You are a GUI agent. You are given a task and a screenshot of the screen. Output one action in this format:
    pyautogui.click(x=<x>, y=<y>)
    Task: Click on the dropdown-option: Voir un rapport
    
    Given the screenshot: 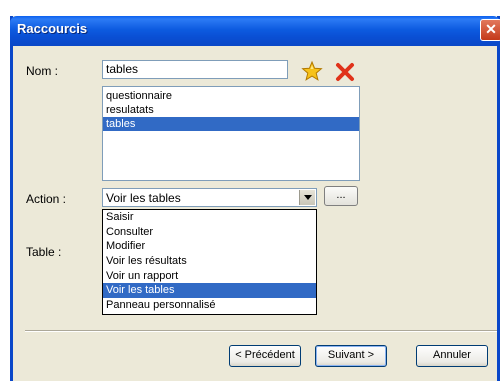 What is the action you would take?
    pyautogui.click(x=209, y=276)
    